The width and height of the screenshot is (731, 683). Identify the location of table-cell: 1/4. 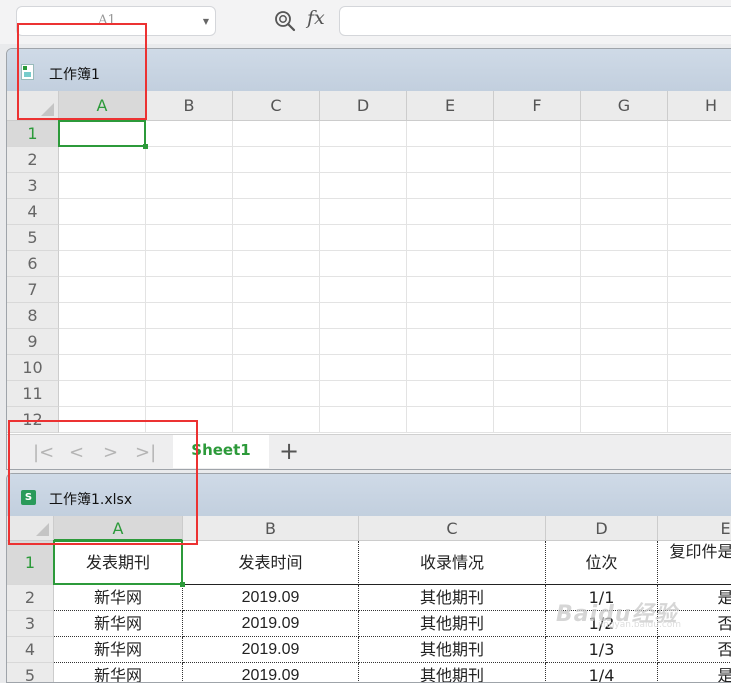
(602, 672).